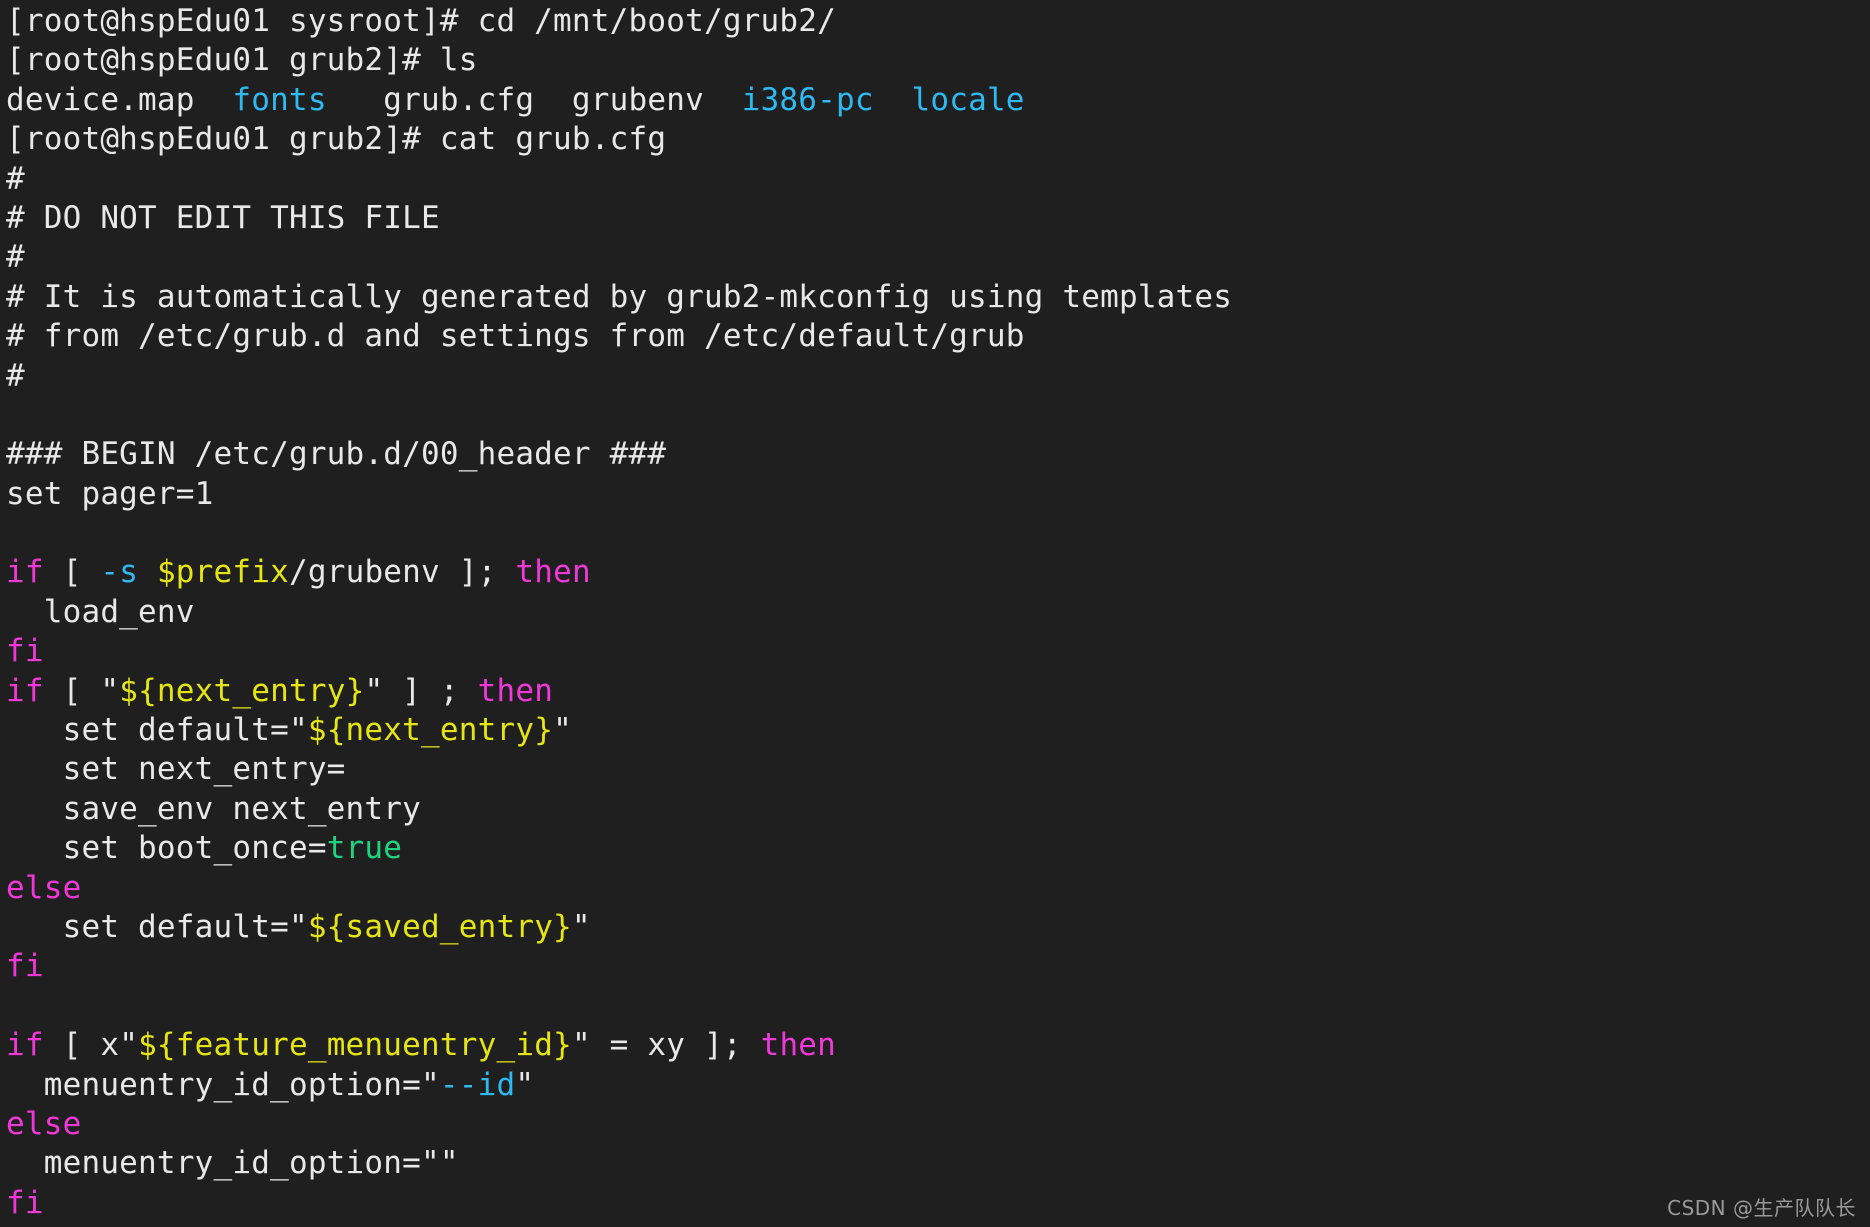 This screenshot has height=1227, width=1870. Describe the element at coordinates (110, 493) in the screenshot. I see `terminal-segment: set pager=1` at that location.